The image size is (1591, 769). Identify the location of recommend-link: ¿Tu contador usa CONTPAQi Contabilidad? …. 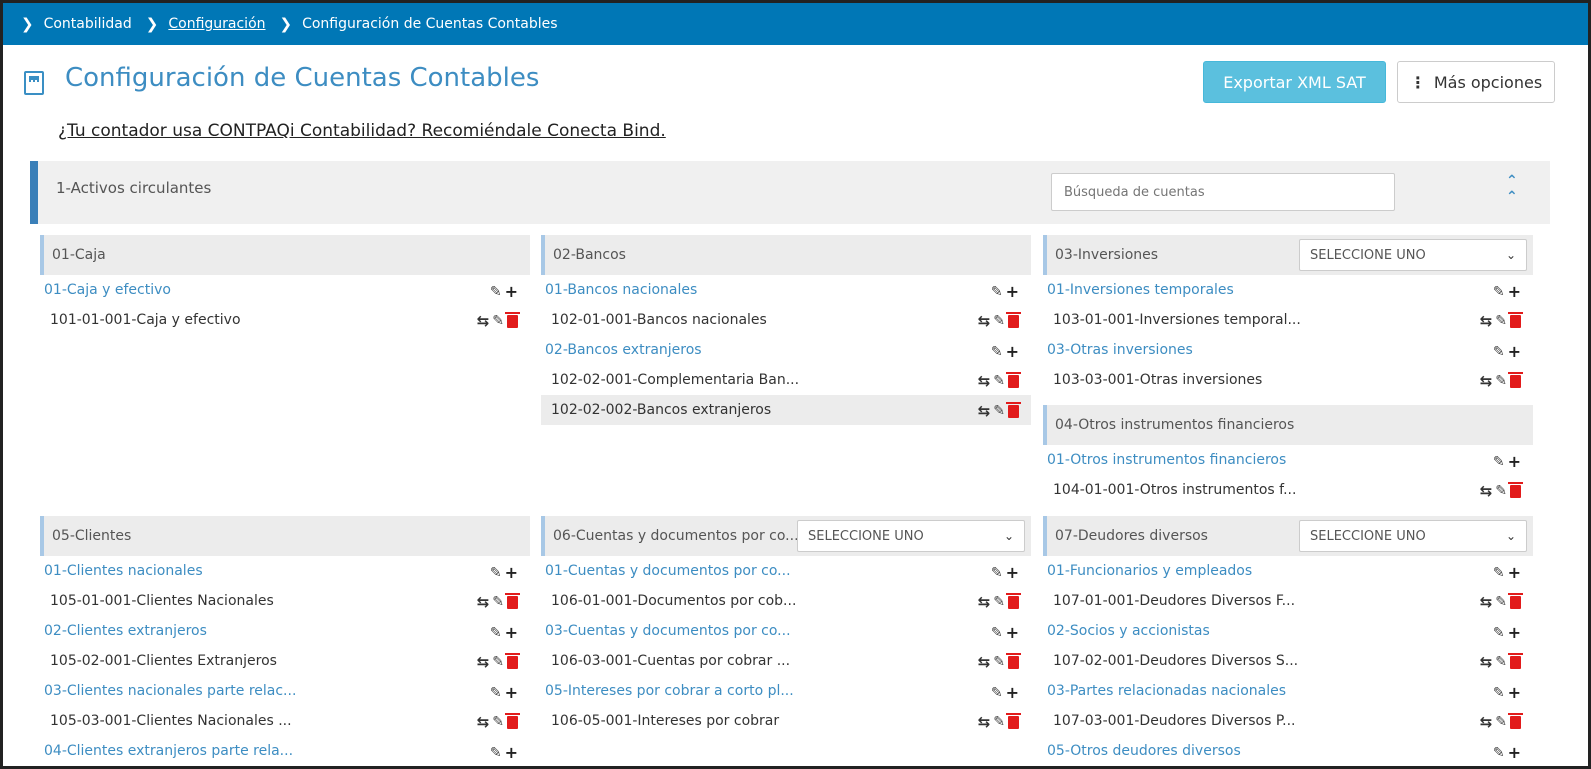
(362, 131).